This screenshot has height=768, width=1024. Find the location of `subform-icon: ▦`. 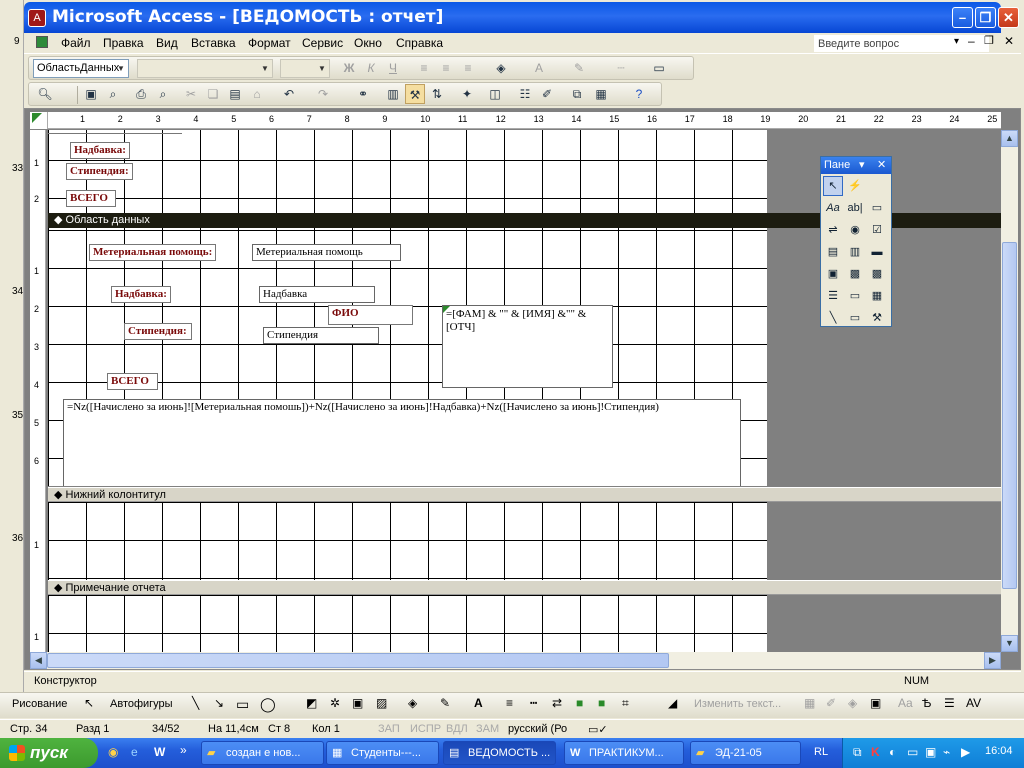

subform-icon: ▦ is located at coordinates (877, 296).